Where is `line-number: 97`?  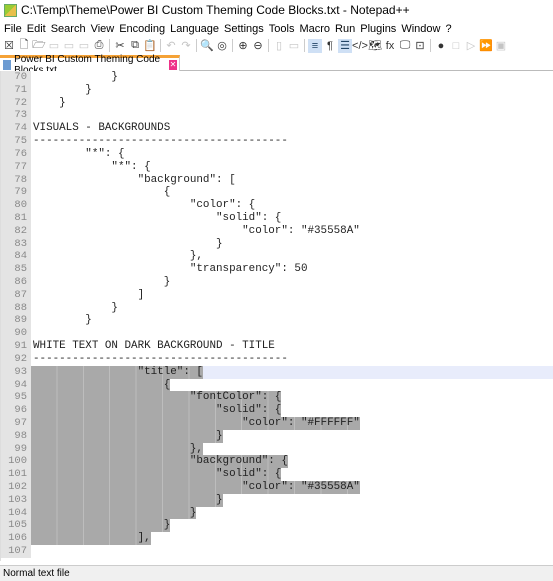
line-number: 97 is located at coordinates (16, 423).